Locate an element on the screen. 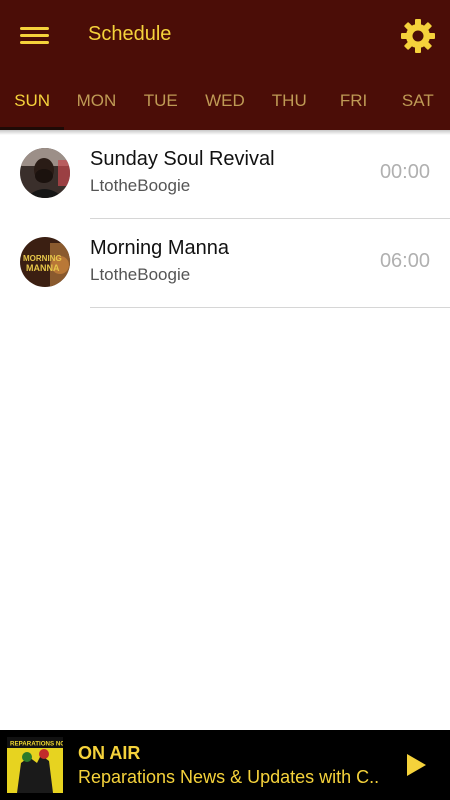 This screenshot has width=450, height=800. day-tabs: SUN MON TUE WED THU FRI SAT is located at coordinates (225, 101).